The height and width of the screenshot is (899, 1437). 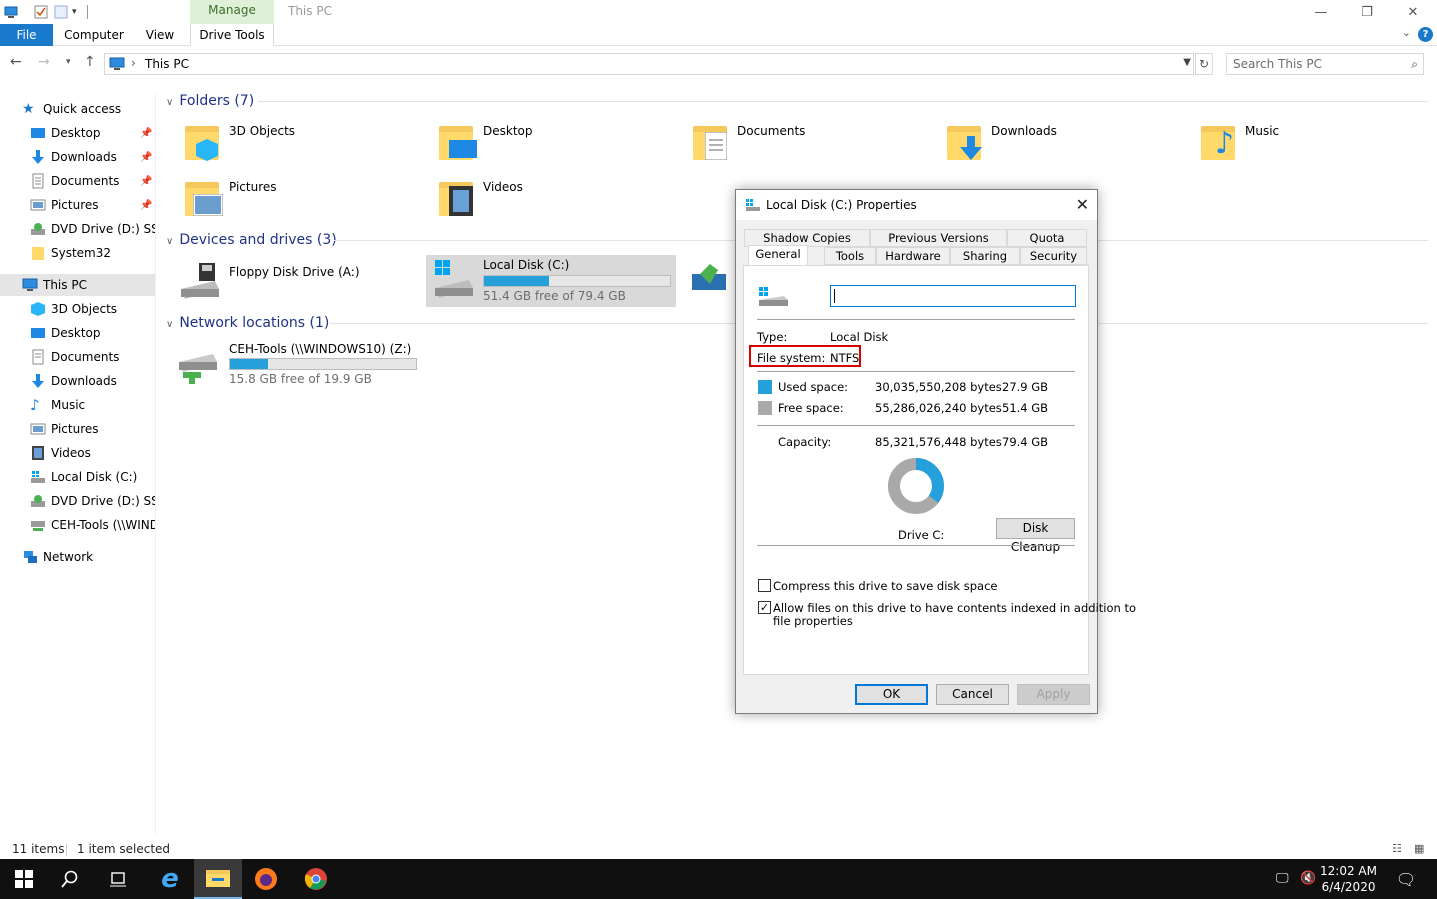 What do you see at coordinates (44, 62) in the screenshot?
I see `forward-icon: →` at bounding box center [44, 62].